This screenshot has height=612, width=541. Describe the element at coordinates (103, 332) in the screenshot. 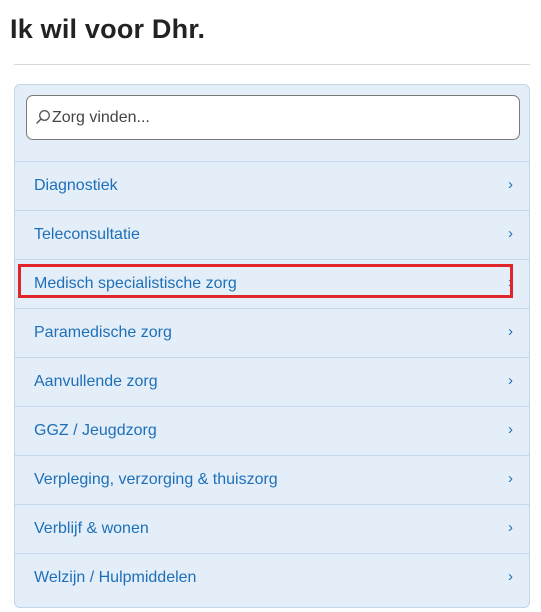

I see `menu-item-label: Paramedische zorg` at that location.